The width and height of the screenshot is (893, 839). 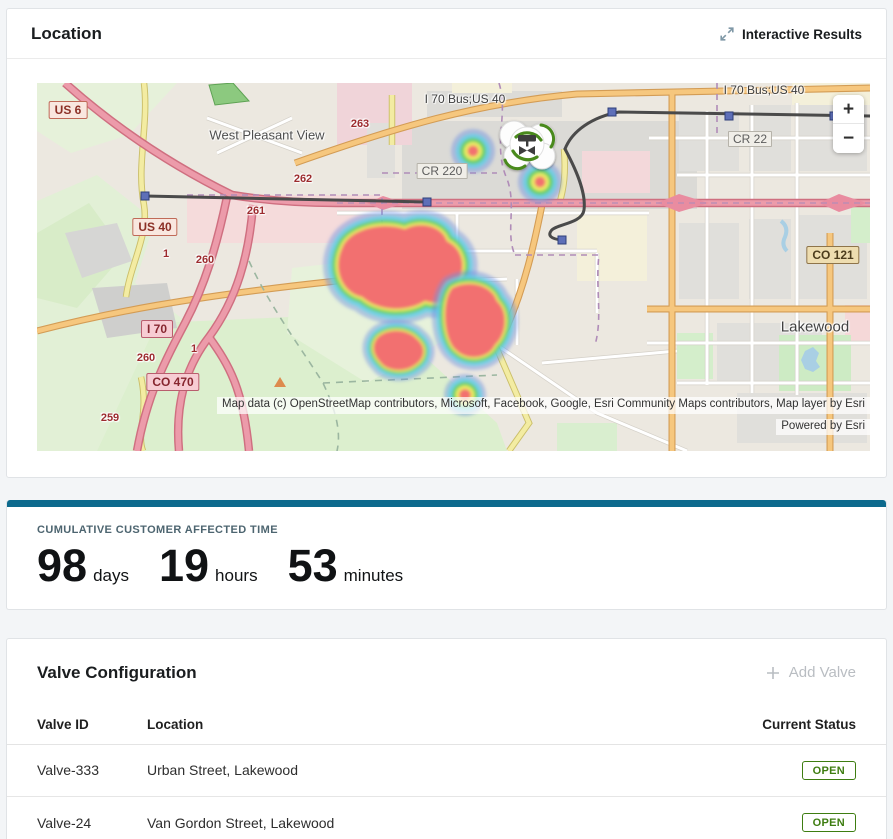 I want to click on plus-icon, so click(x=773, y=673).